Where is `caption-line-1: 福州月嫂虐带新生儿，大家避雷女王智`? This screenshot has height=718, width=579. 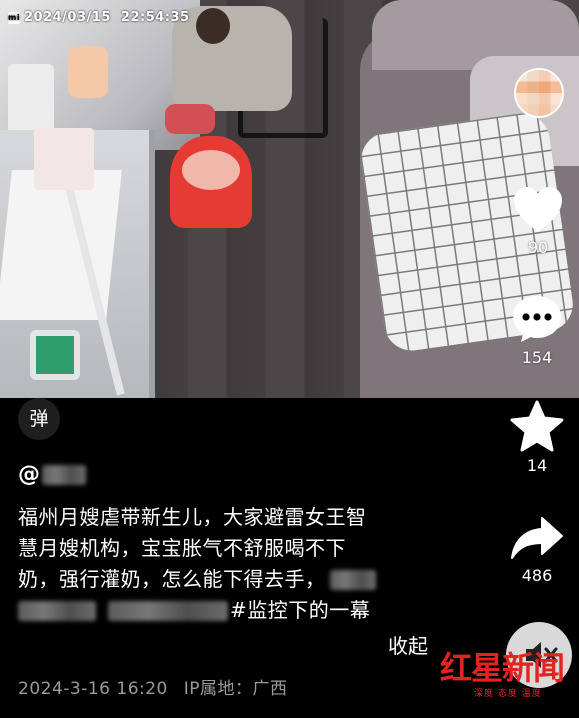
caption-line-1: 福州月嫂虐带新生儿，大家避雷女王智 is located at coordinates (192, 517).